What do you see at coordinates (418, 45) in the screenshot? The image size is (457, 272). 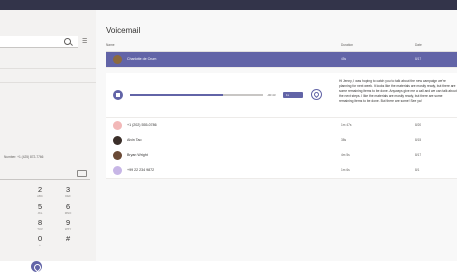 I see `column-header-date: Date` at bounding box center [418, 45].